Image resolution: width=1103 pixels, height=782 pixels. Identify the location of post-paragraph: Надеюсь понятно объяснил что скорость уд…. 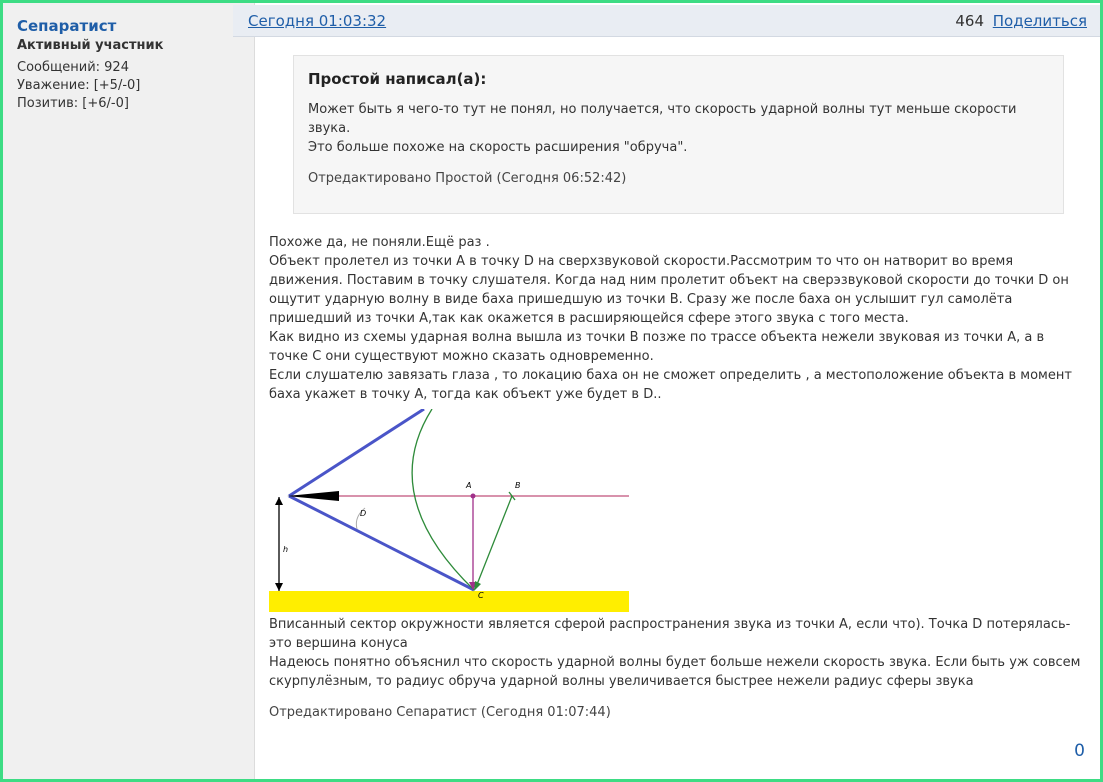
(675, 672).